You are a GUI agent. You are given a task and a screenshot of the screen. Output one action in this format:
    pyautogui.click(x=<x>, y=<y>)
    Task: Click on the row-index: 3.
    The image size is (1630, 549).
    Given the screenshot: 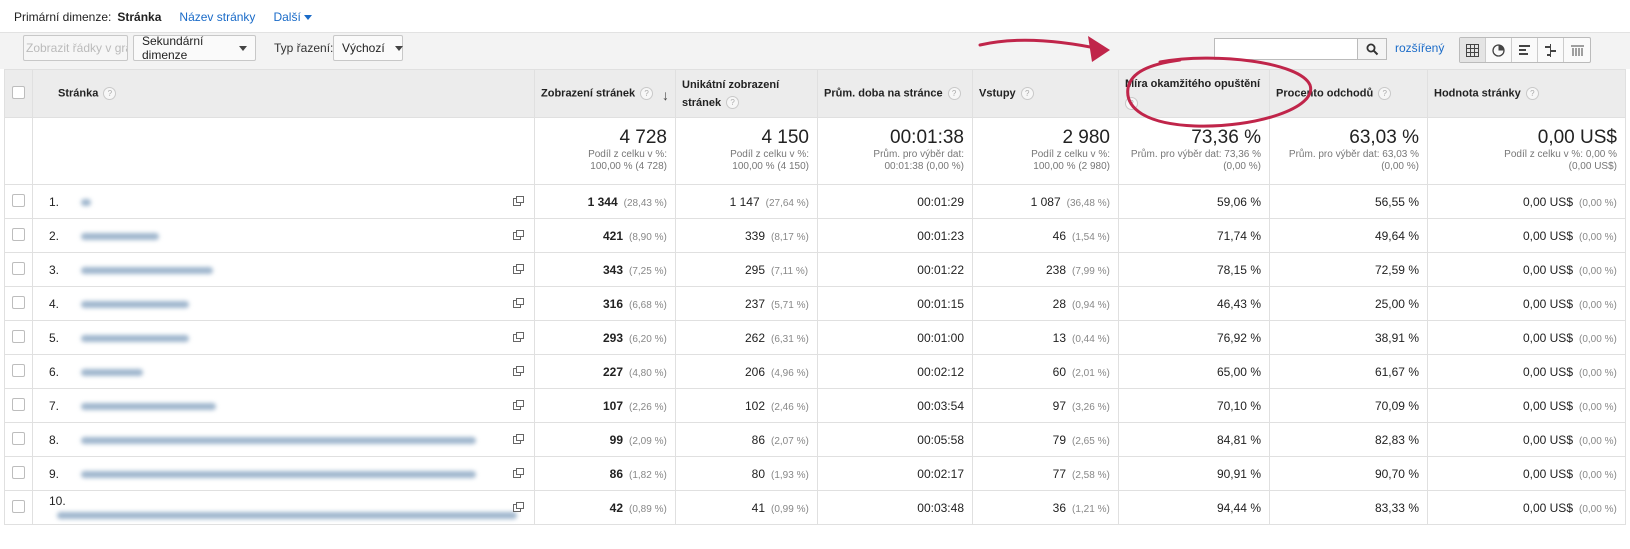 What is the action you would take?
    pyautogui.click(x=54, y=269)
    